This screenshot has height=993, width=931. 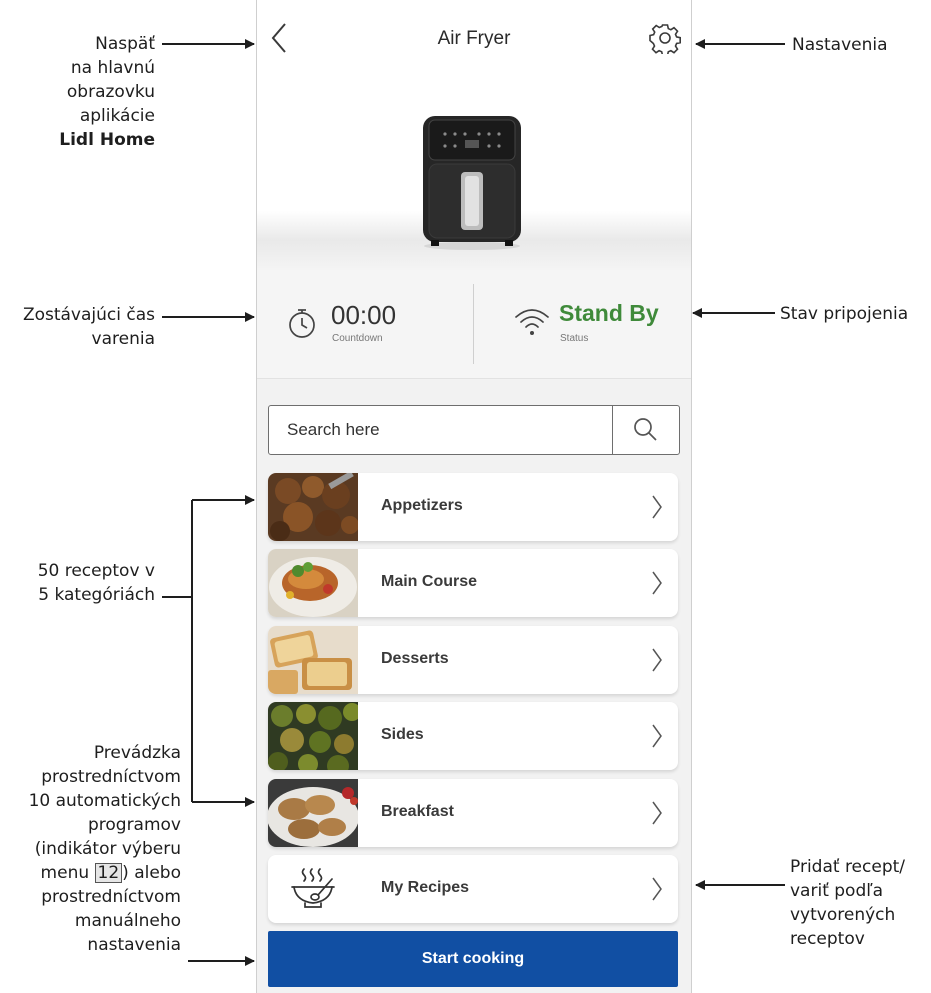 I want to click on connection-status-label: Status, so click(x=574, y=338).